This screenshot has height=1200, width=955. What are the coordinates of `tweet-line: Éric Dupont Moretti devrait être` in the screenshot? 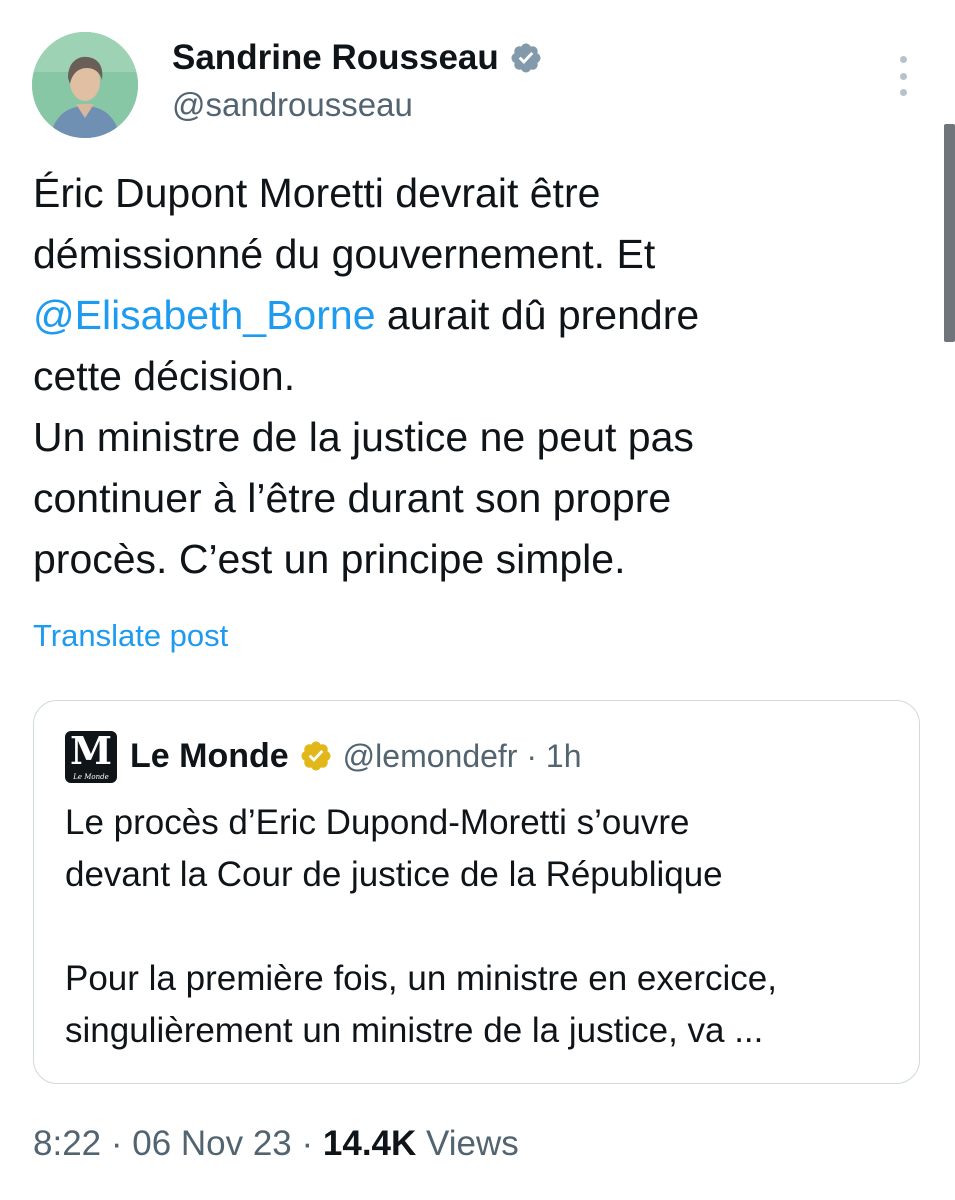 It's located at (317, 193).